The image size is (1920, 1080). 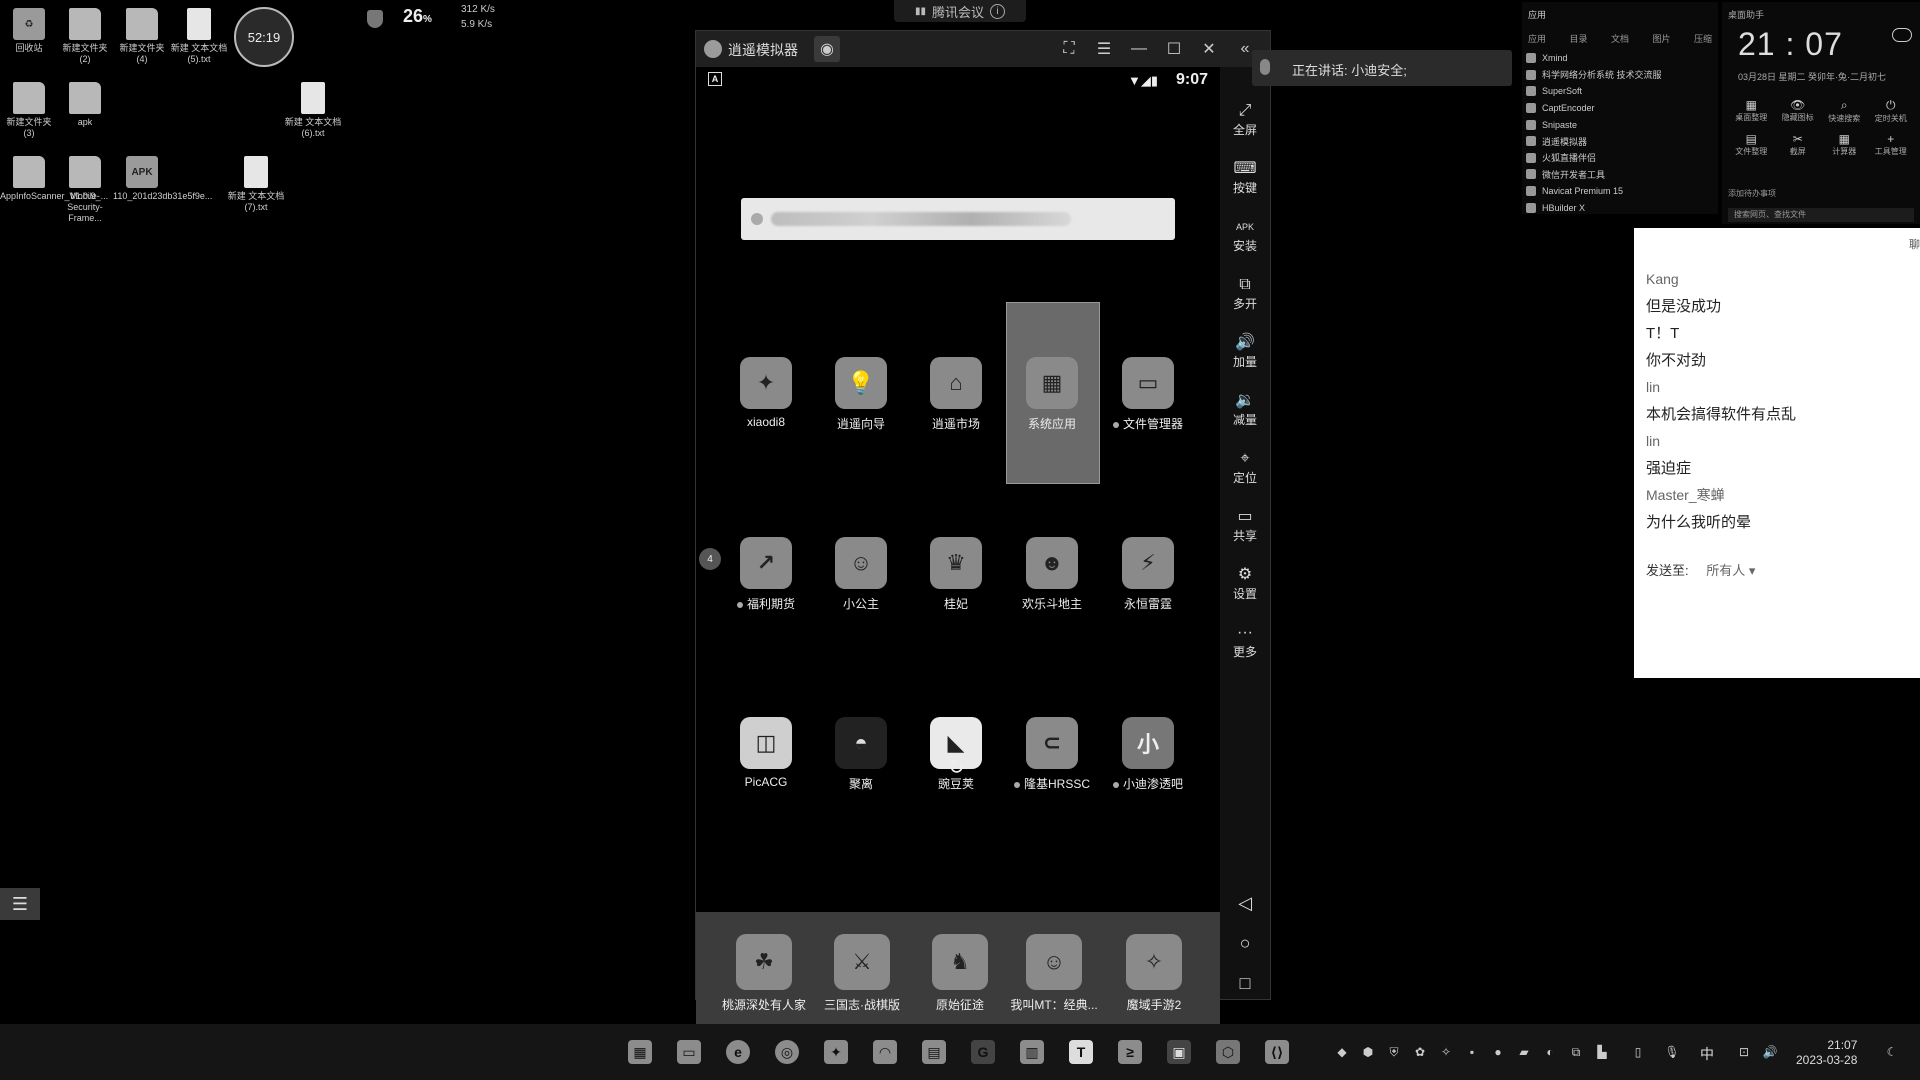 I want to click on refresh-icon: ↻, so click(x=956, y=767).